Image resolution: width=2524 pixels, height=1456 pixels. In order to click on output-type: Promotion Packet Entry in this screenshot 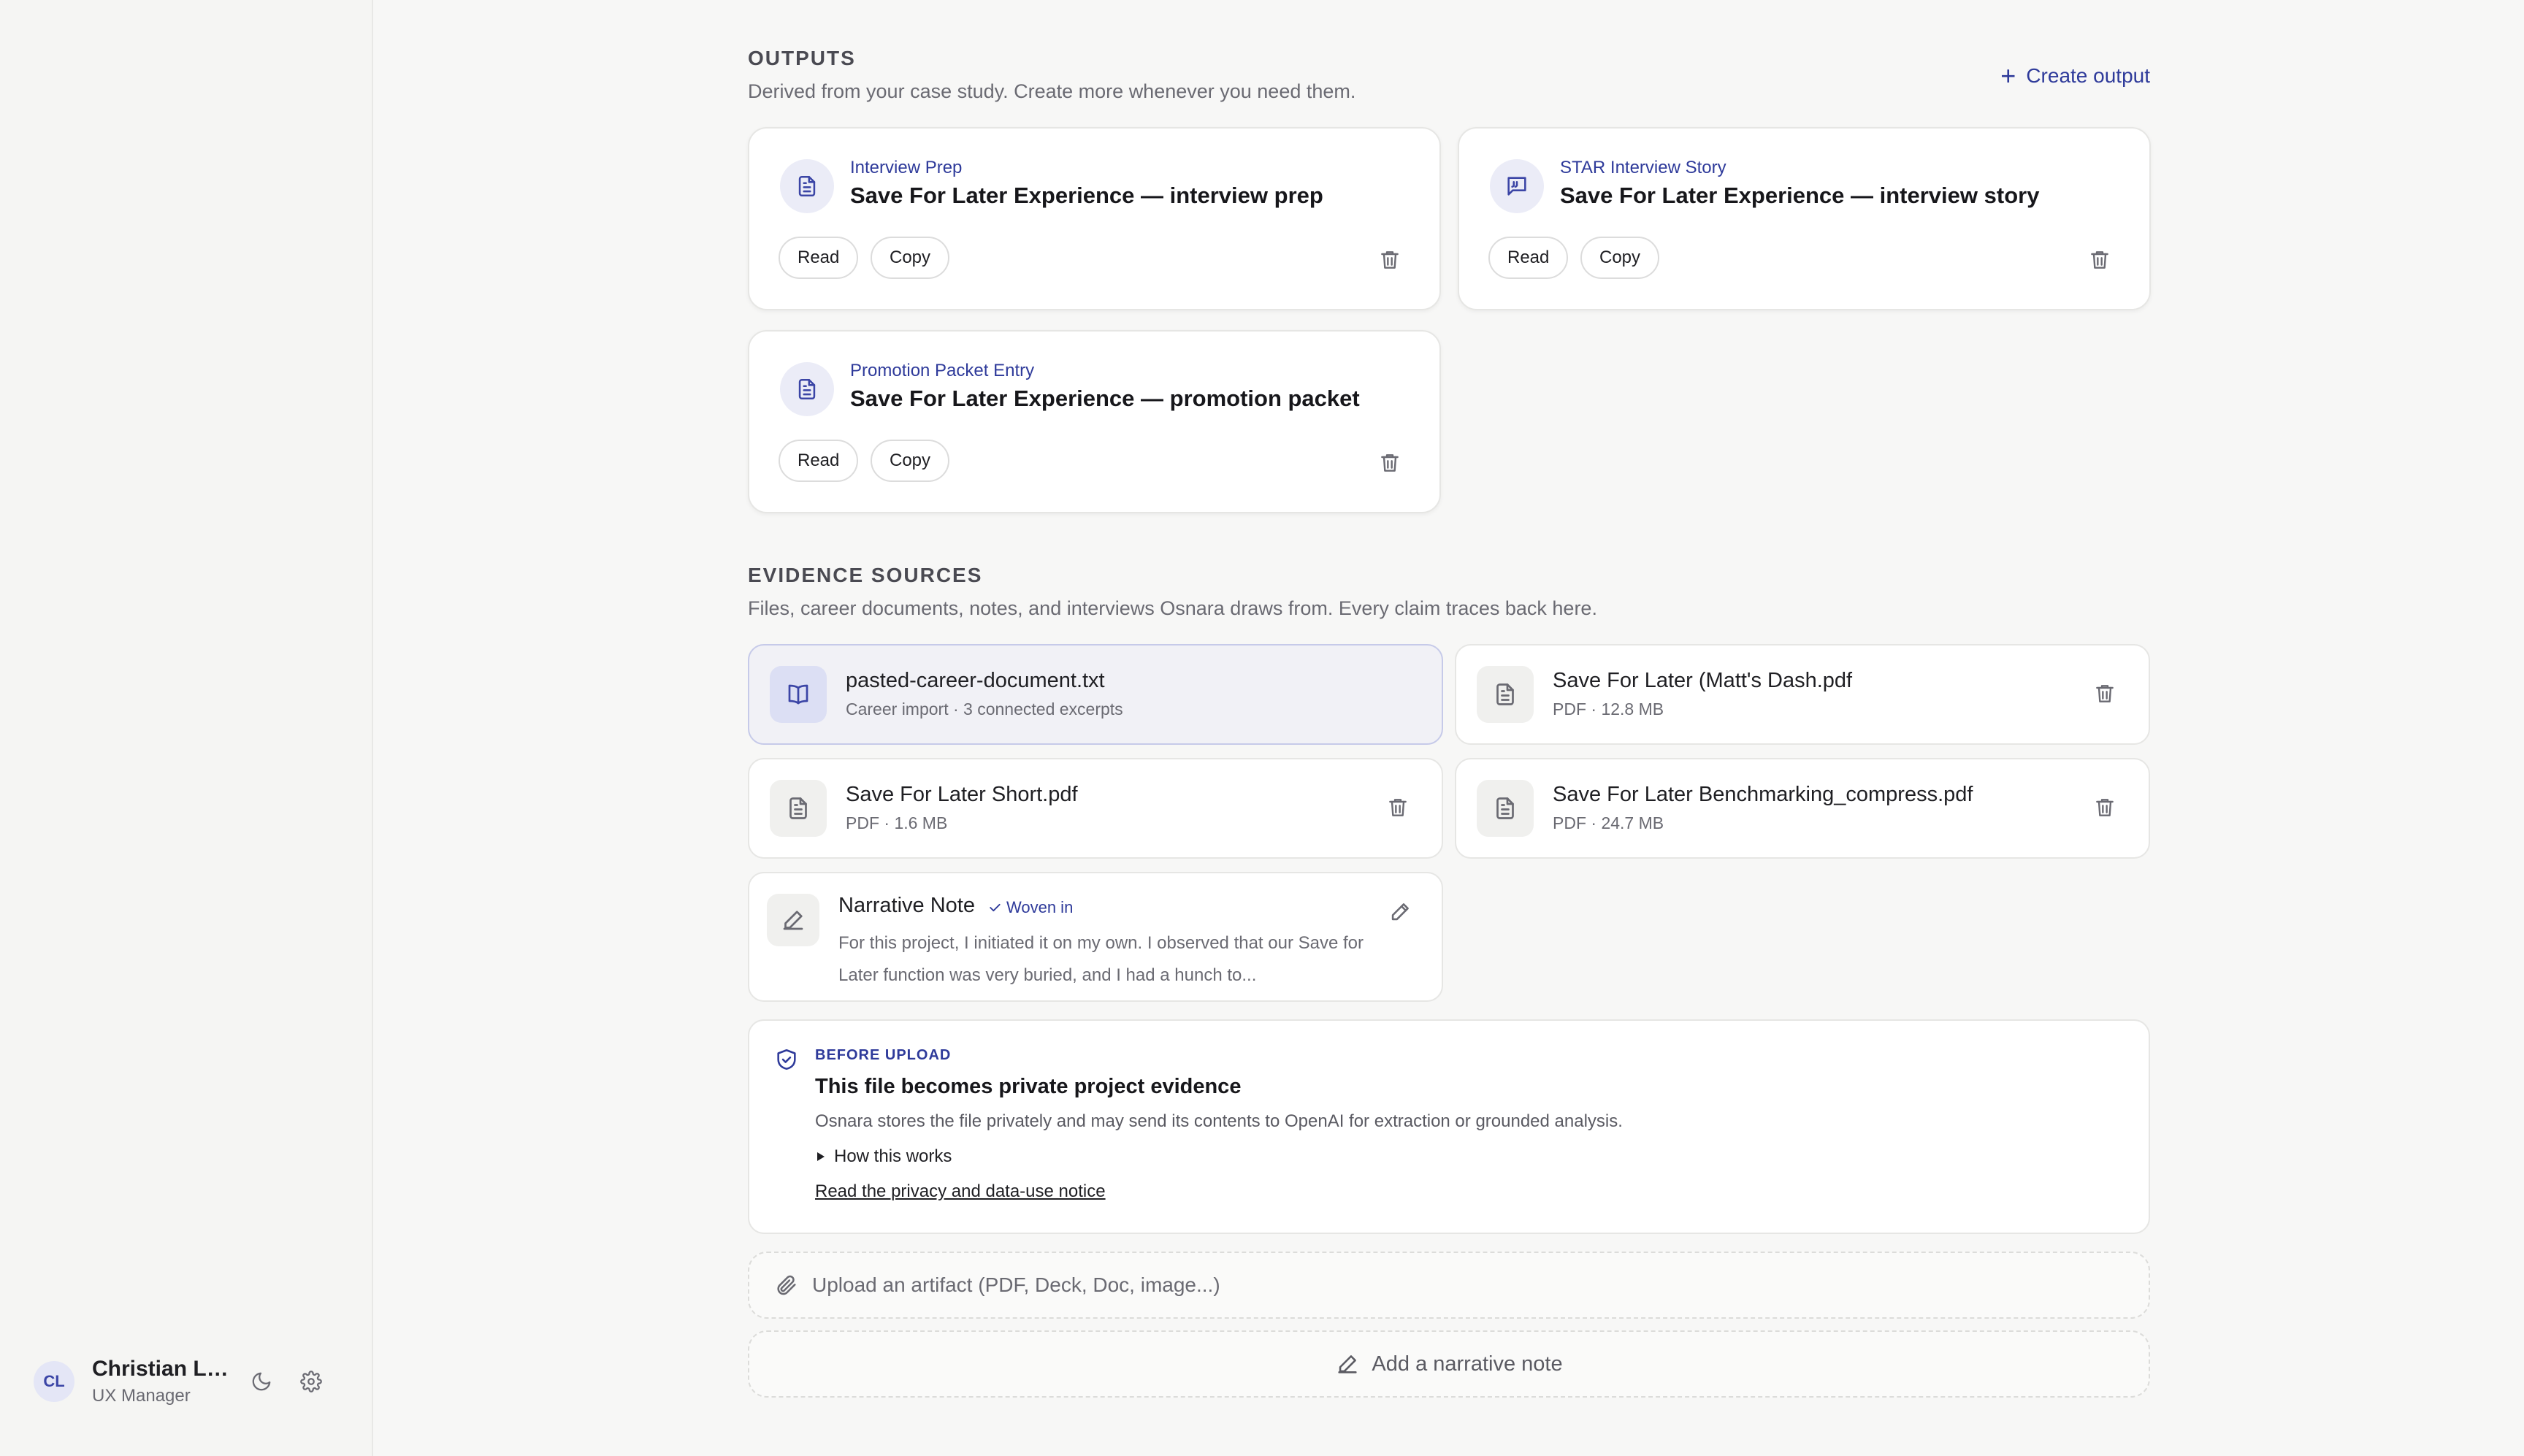, I will do `click(942, 370)`.